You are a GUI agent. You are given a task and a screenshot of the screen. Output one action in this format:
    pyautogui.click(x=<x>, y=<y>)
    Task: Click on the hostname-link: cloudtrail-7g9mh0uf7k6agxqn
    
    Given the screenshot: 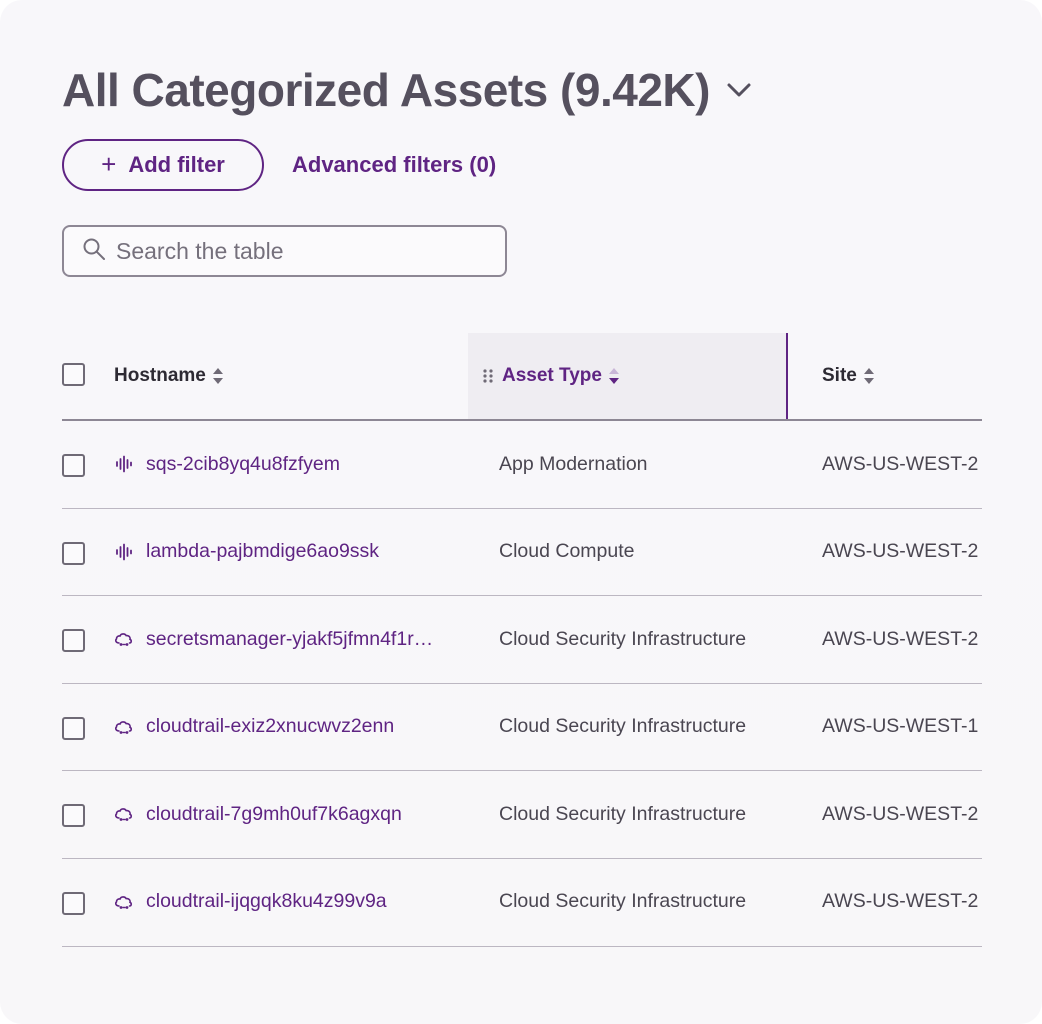 What is the action you would take?
    pyautogui.click(x=274, y=814)
    